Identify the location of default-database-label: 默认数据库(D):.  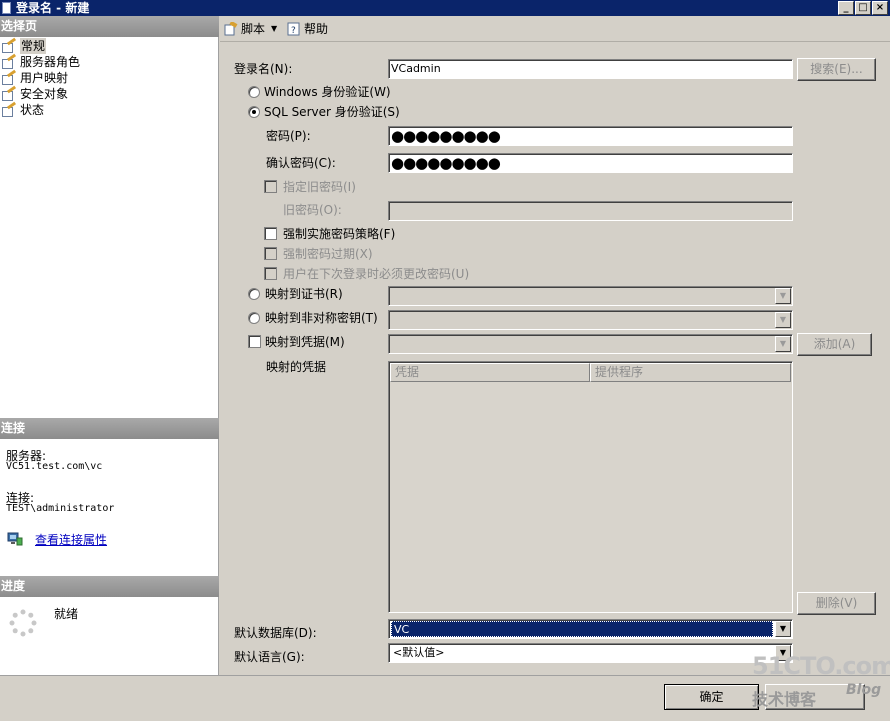
(275, 633).